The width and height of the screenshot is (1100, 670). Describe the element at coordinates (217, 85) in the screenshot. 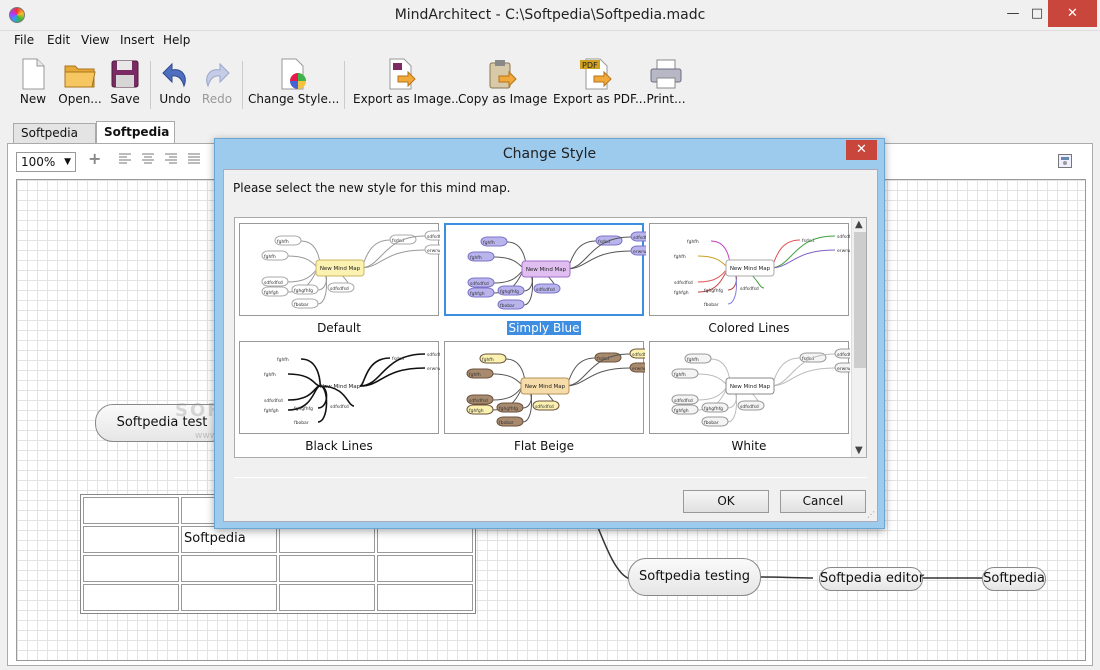

I see `redo-button: Redo` at that location.